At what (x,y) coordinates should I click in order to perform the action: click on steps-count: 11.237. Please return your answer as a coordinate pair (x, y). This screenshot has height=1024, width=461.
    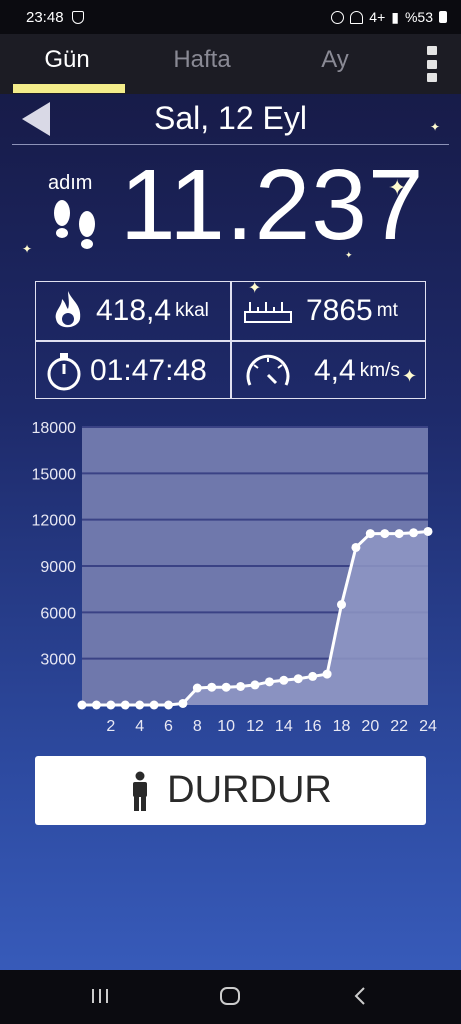
    Looking at the image, I should click on (272, 205).